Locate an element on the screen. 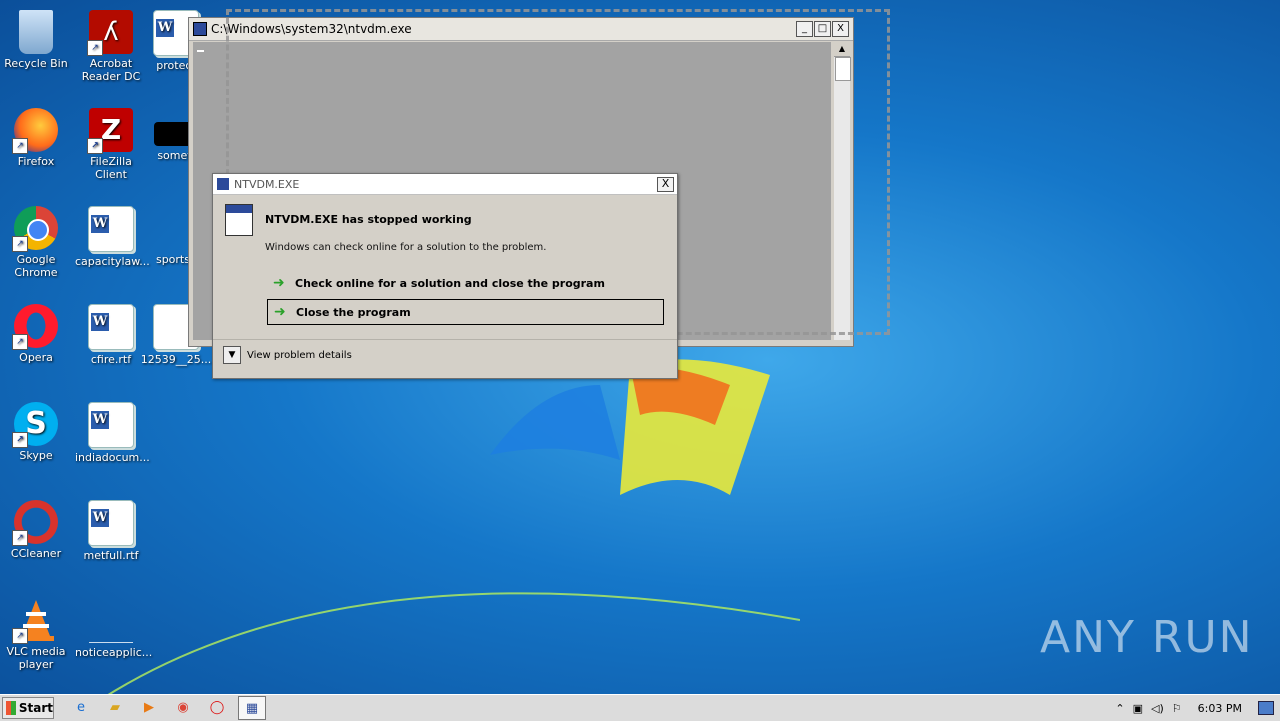 The width and height of the screenshot is (1280, 721). desktop-icon-skype: S ↗ Skype is located at coordinates (36, 429).